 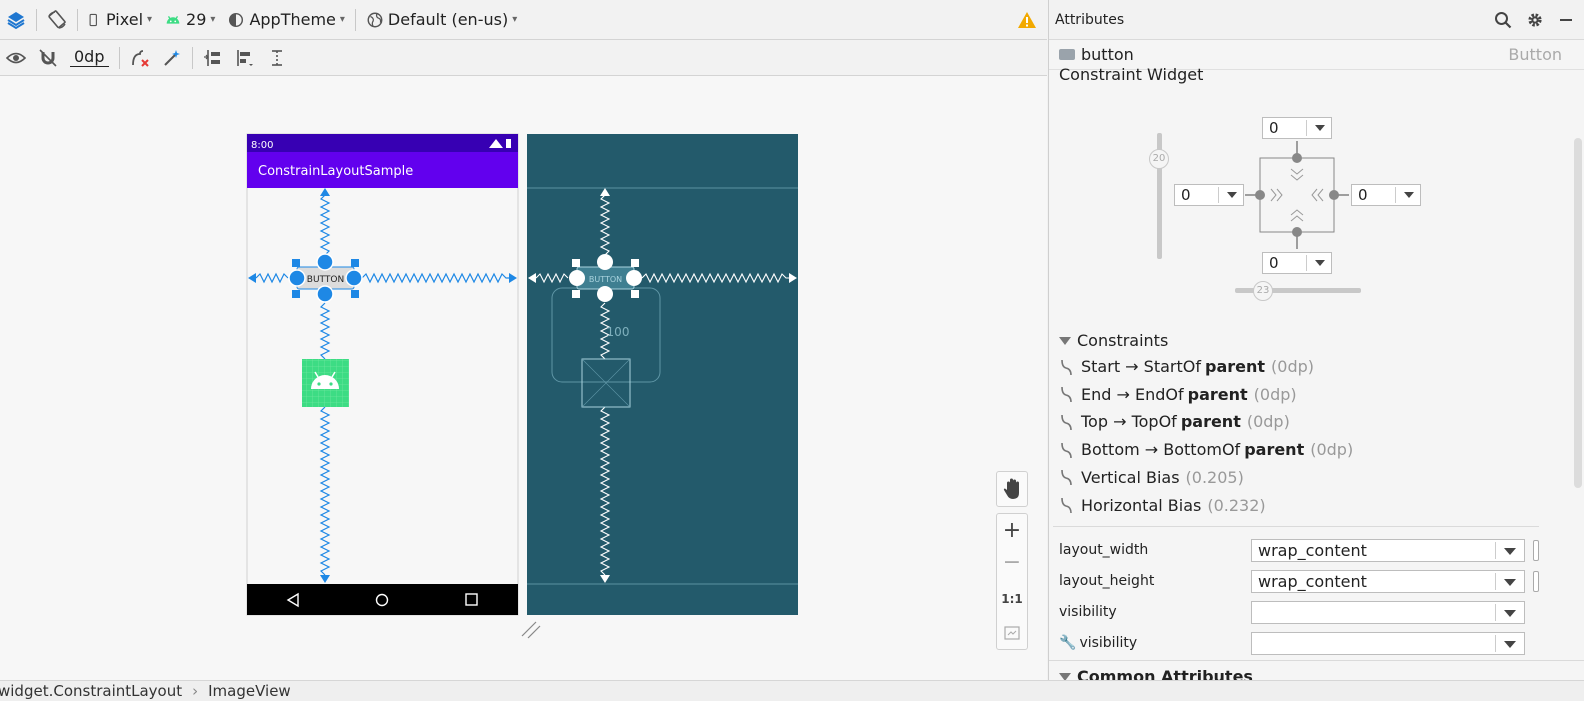 What do you see at coordinates (213, 57) in the screenshot?
I see `pack-button` at bounding box center [213, 57].